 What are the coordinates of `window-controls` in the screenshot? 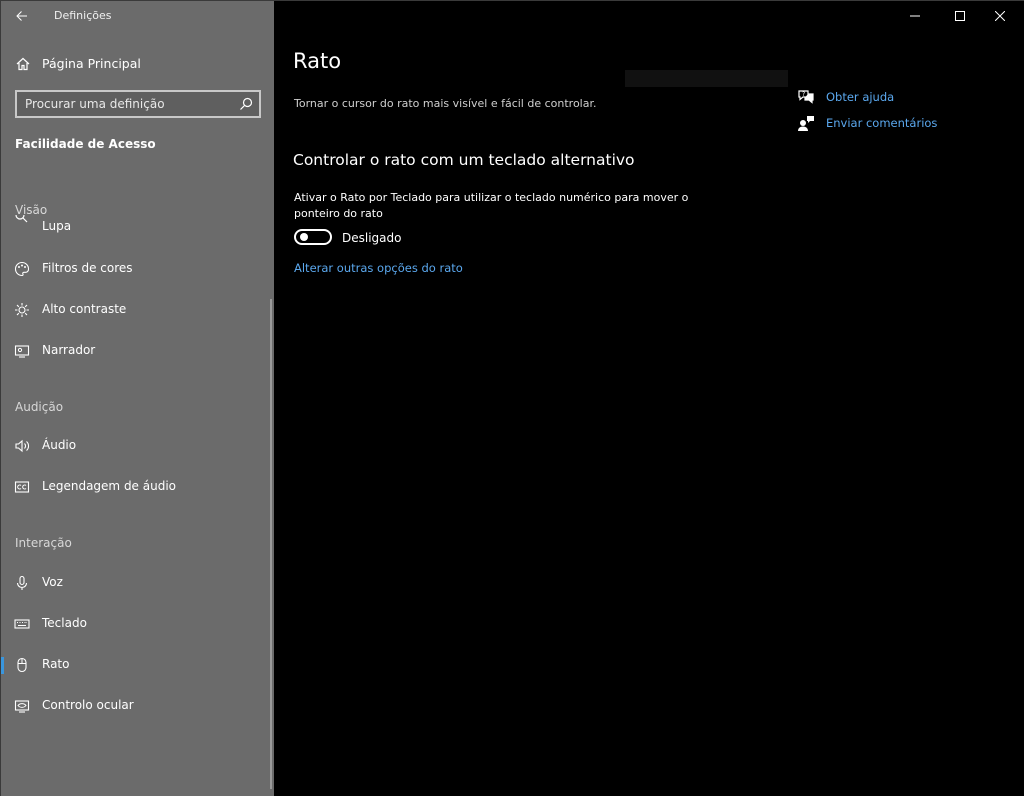 It's located at (959, 16).